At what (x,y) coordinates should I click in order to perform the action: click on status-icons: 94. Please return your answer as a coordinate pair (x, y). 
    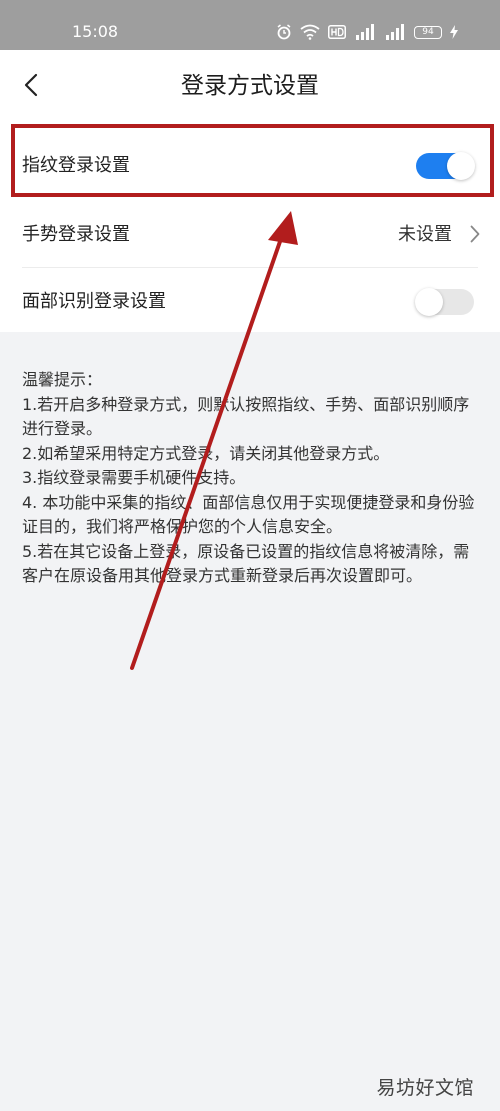
    Looking at the image, I should click on (367, 32).